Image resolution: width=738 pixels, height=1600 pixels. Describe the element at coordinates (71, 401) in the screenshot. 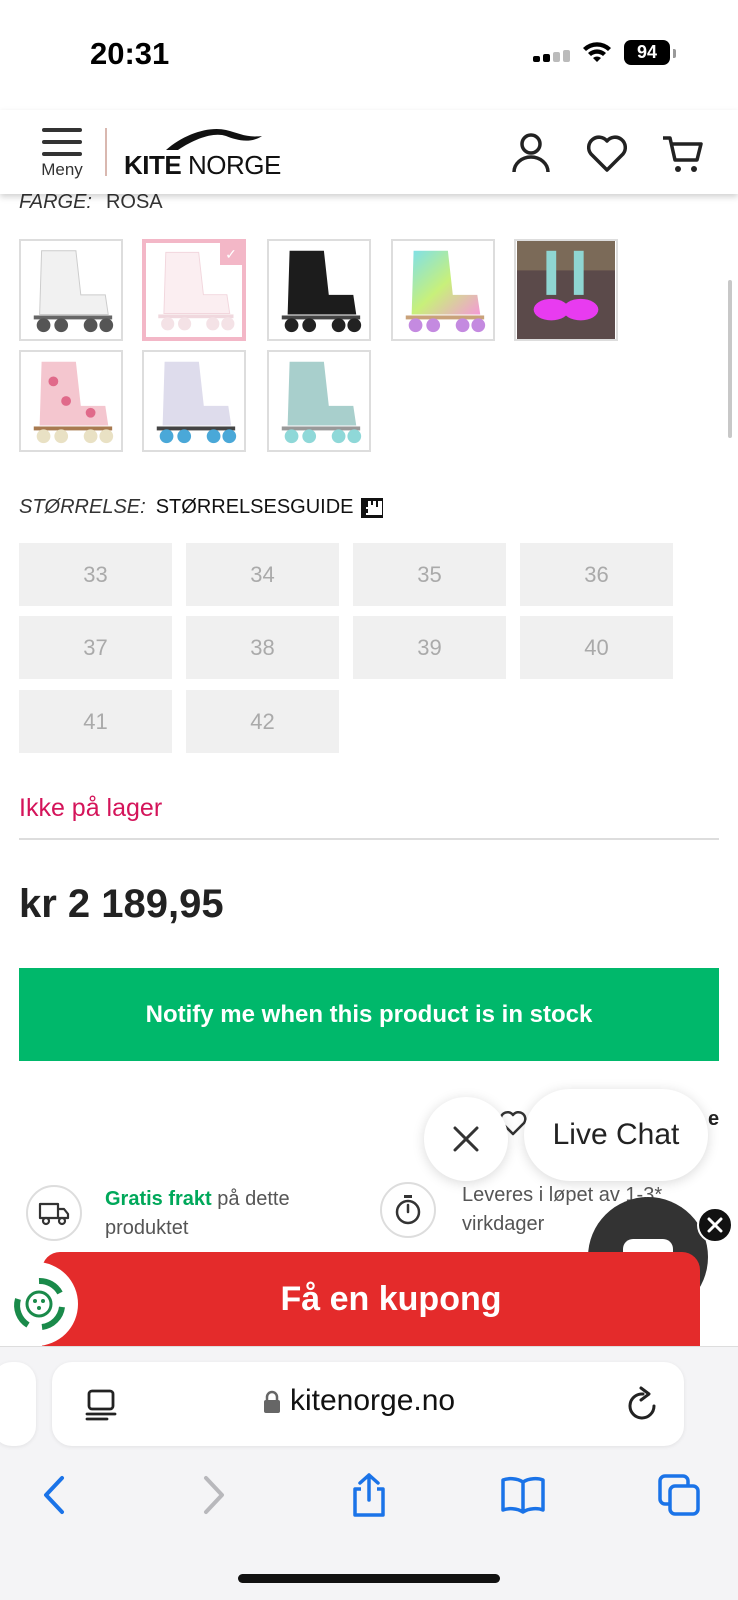

I see `swatch-floral` at that location.